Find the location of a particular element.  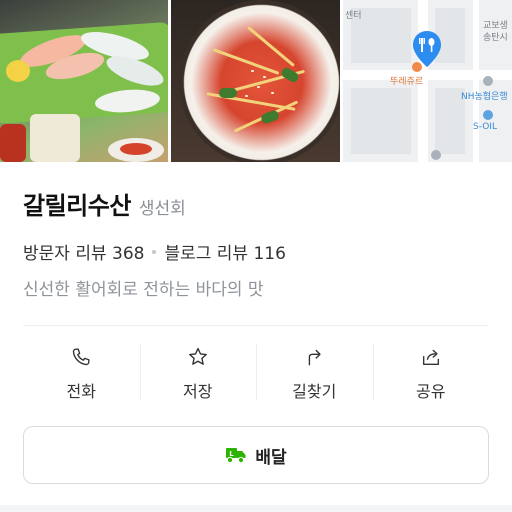

visitor-review-link: 방문자 리뷰 368 is located at coordinates (83, 251).